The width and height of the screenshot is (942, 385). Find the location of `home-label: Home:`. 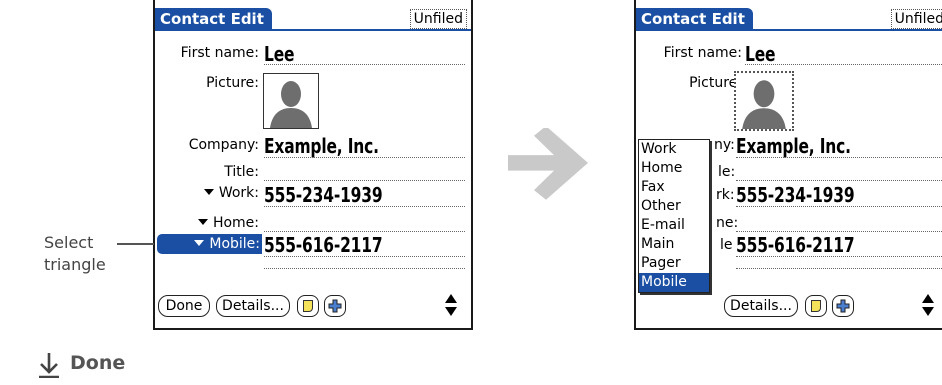

home-label: Home: is located at coordinates (235, 223).